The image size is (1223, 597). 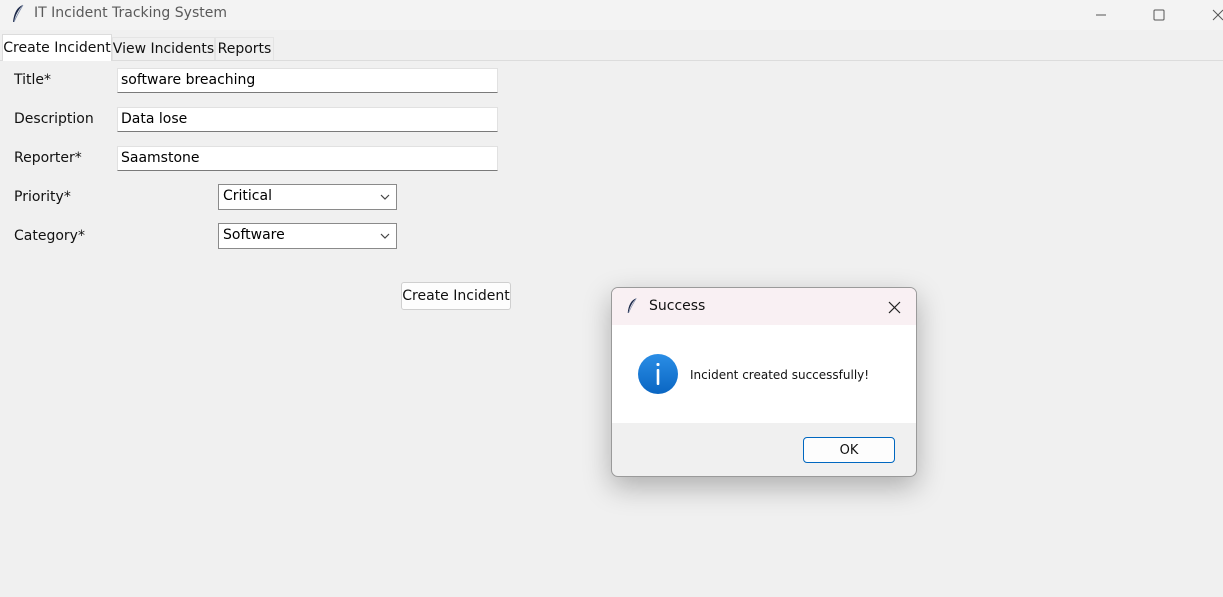 I want to click on priority-value: Critical, so click(x=247, y=196).